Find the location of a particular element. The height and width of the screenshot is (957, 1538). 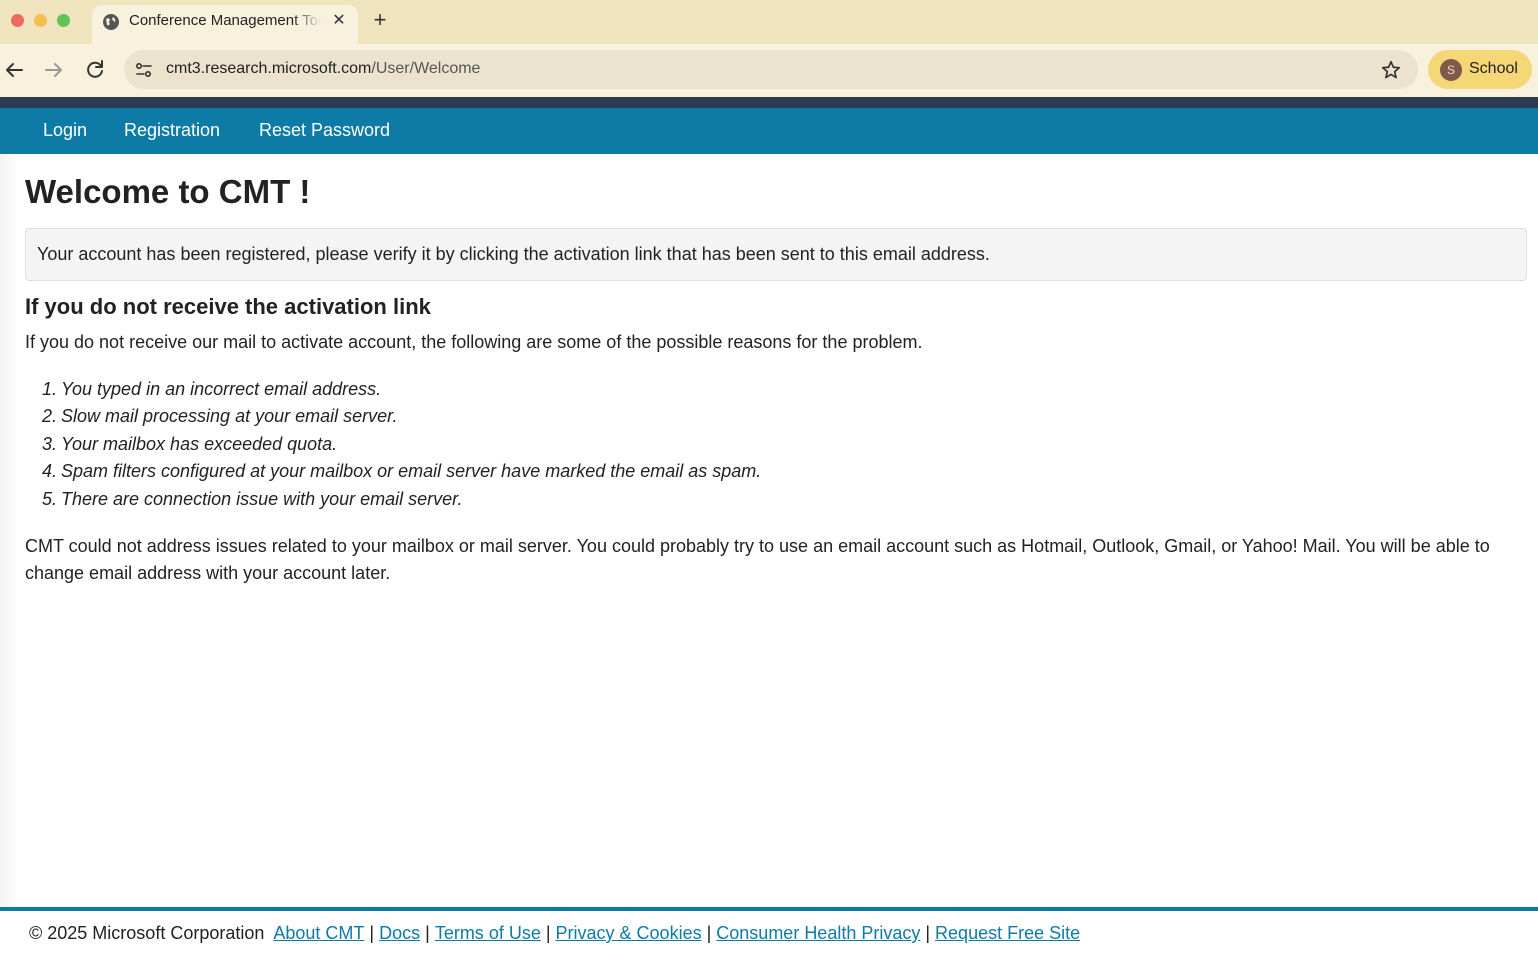

url-text: cmt3.research.microsoft.com/User/Welcome is located at coordinates (323, 69).